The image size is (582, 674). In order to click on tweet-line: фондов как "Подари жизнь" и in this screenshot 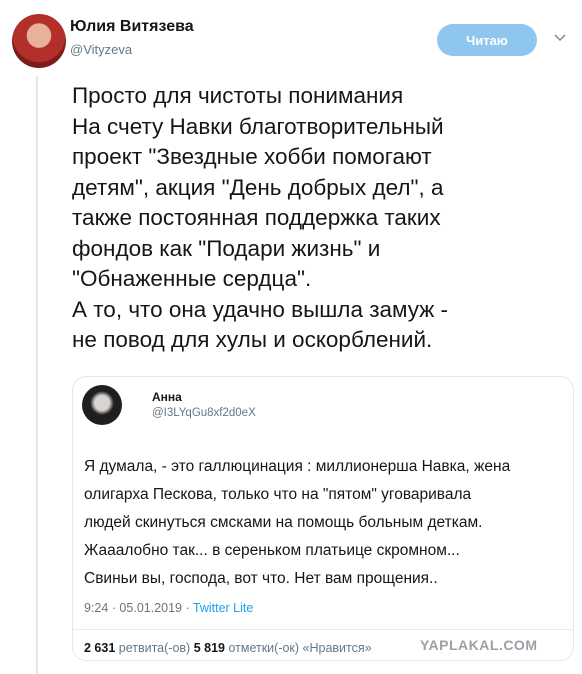, I will do `click(226, 248)`.